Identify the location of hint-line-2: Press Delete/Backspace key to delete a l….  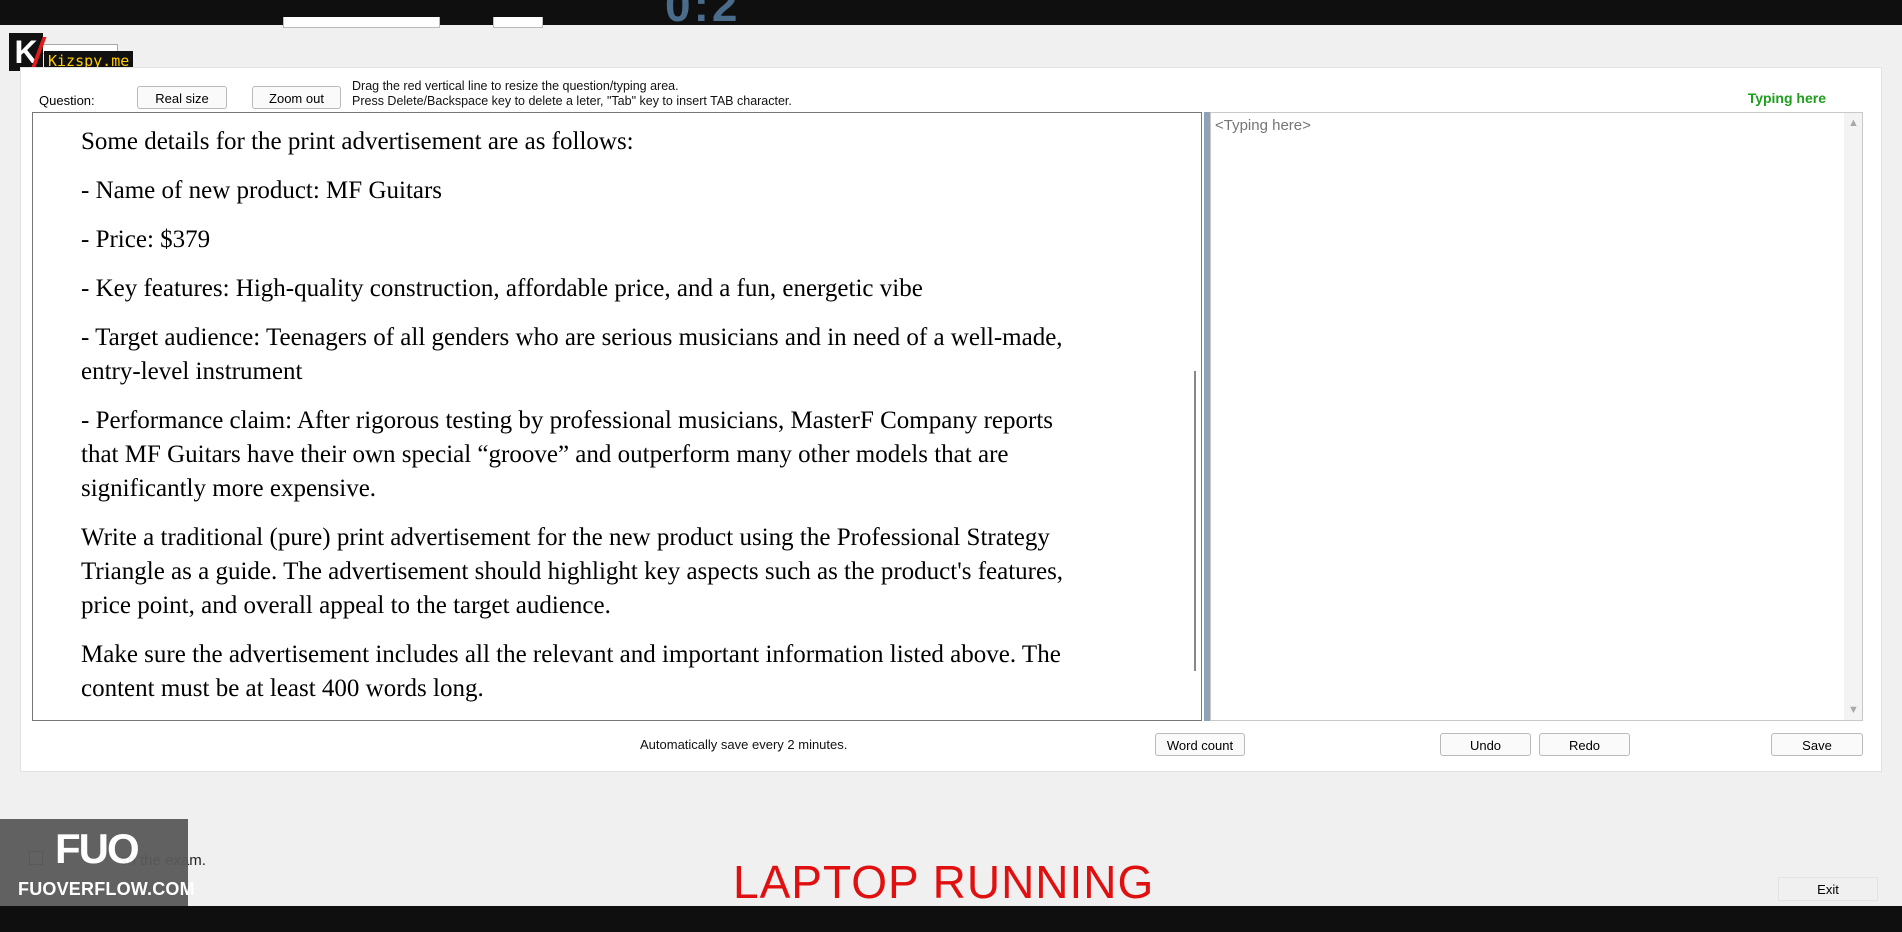
(572, 101).